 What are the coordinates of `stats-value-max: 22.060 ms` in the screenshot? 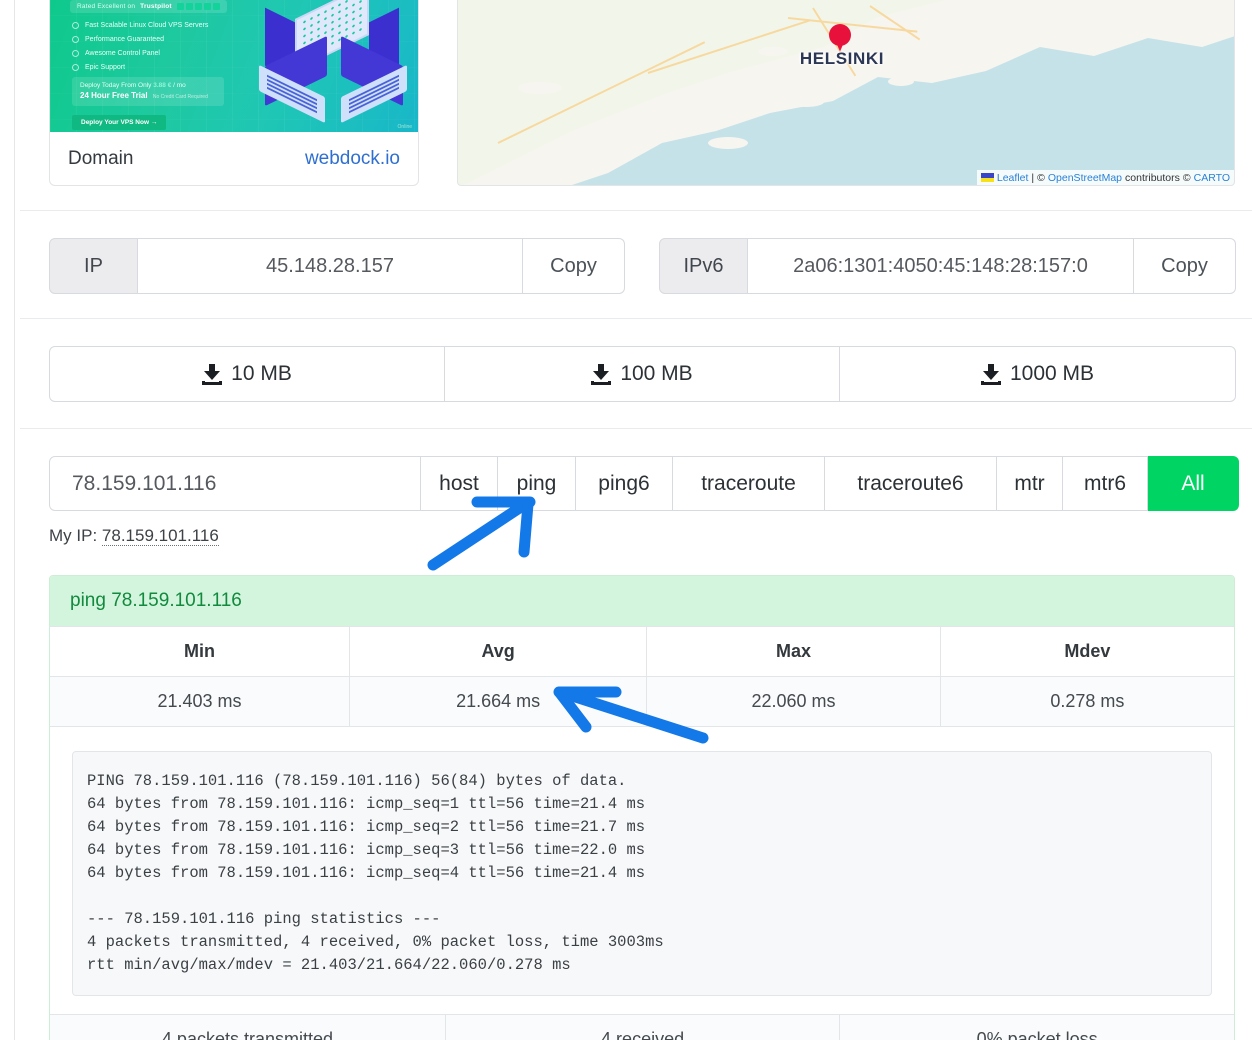 It's located at (793, 701).